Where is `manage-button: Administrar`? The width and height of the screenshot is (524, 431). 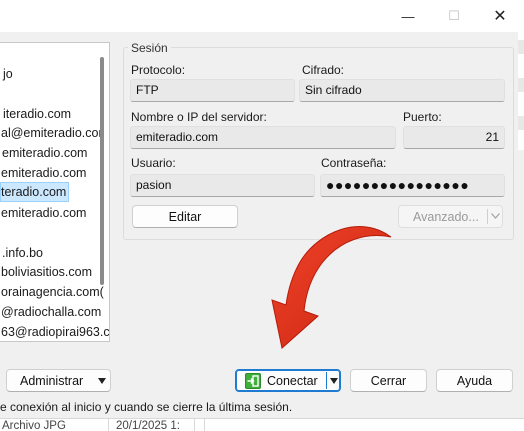 manage-button: Administrar is located at coordinates (58, 380).